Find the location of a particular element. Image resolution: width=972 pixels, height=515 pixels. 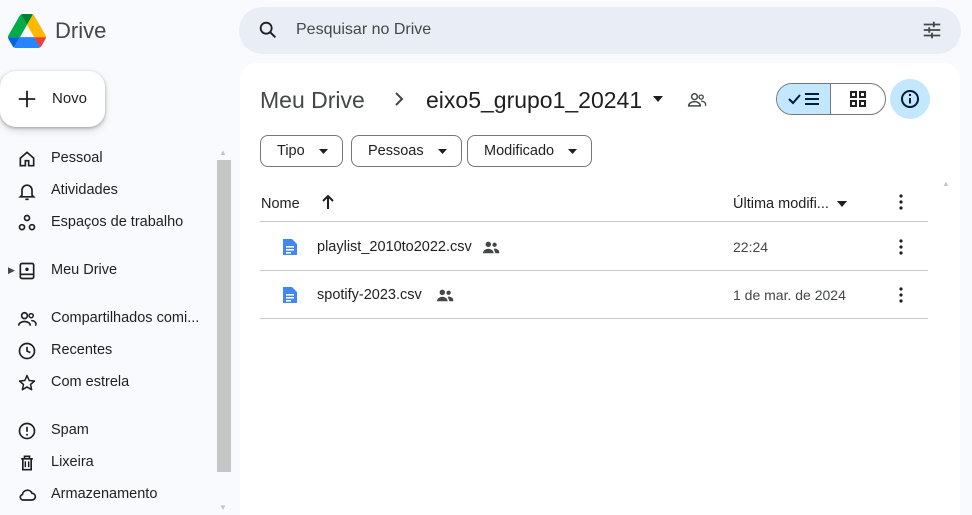

list-view-button is located at coordinates (804, 99).